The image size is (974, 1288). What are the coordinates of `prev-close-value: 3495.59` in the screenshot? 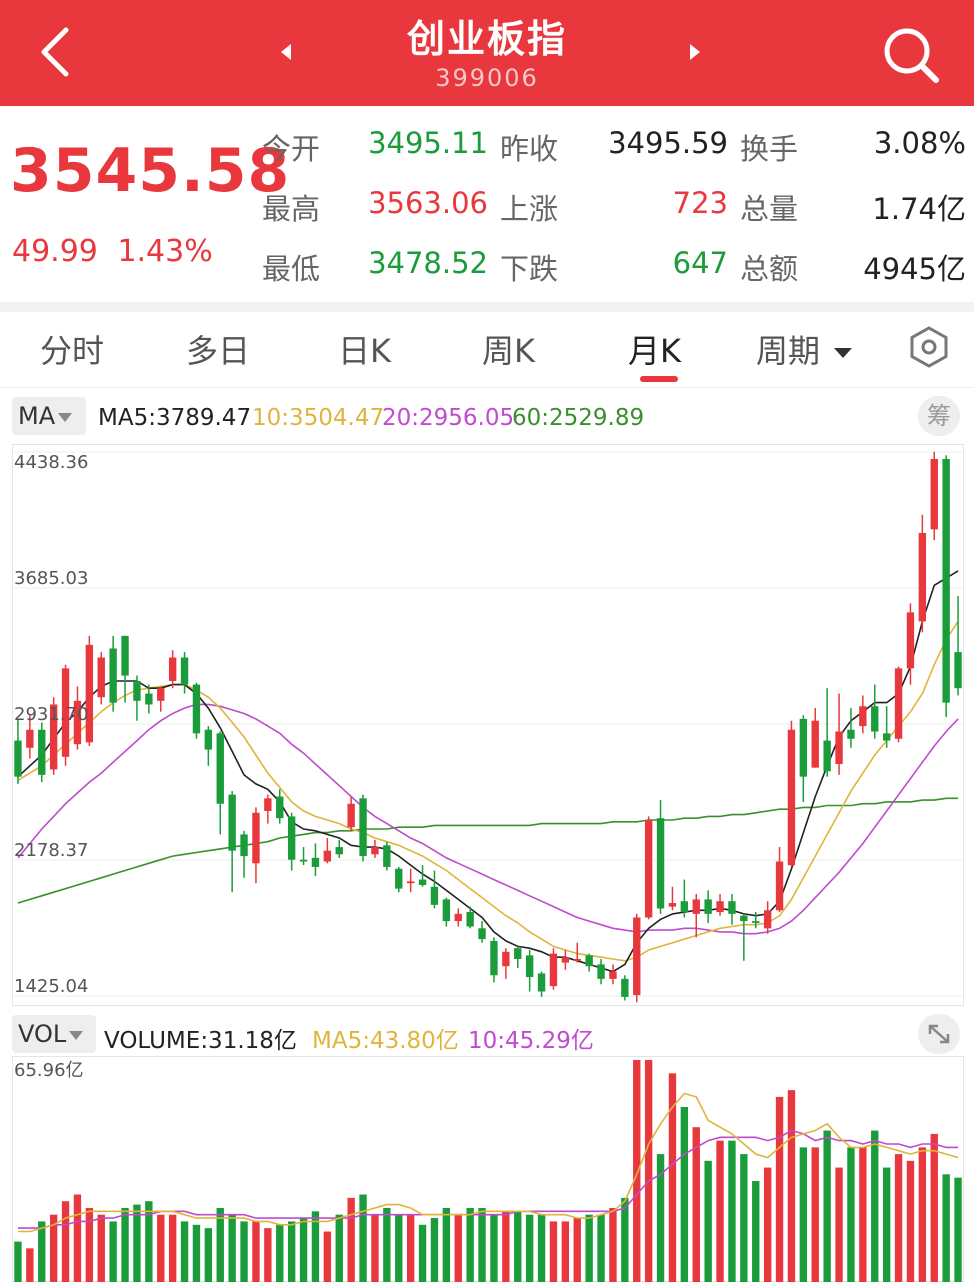 It's located at (668, 143).